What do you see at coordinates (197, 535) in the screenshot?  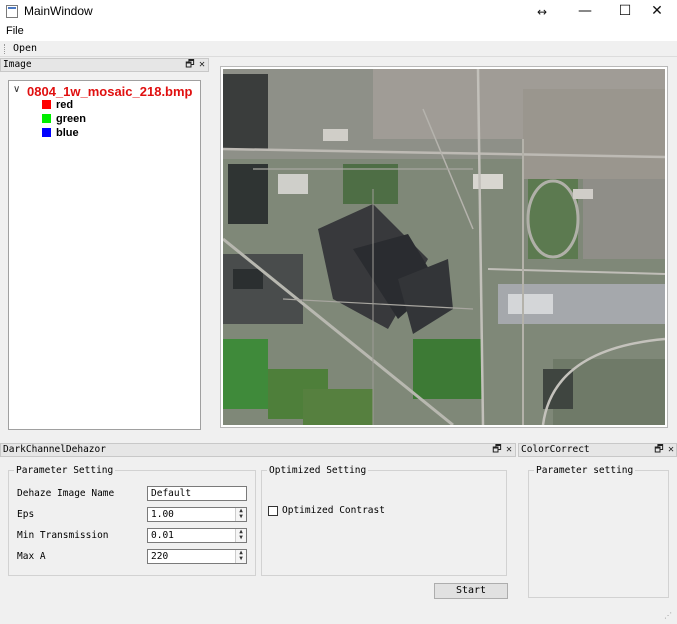 I see `min-transmission-spinbox: 0.01 ▲ ▼` at bounding box center [197, 535].